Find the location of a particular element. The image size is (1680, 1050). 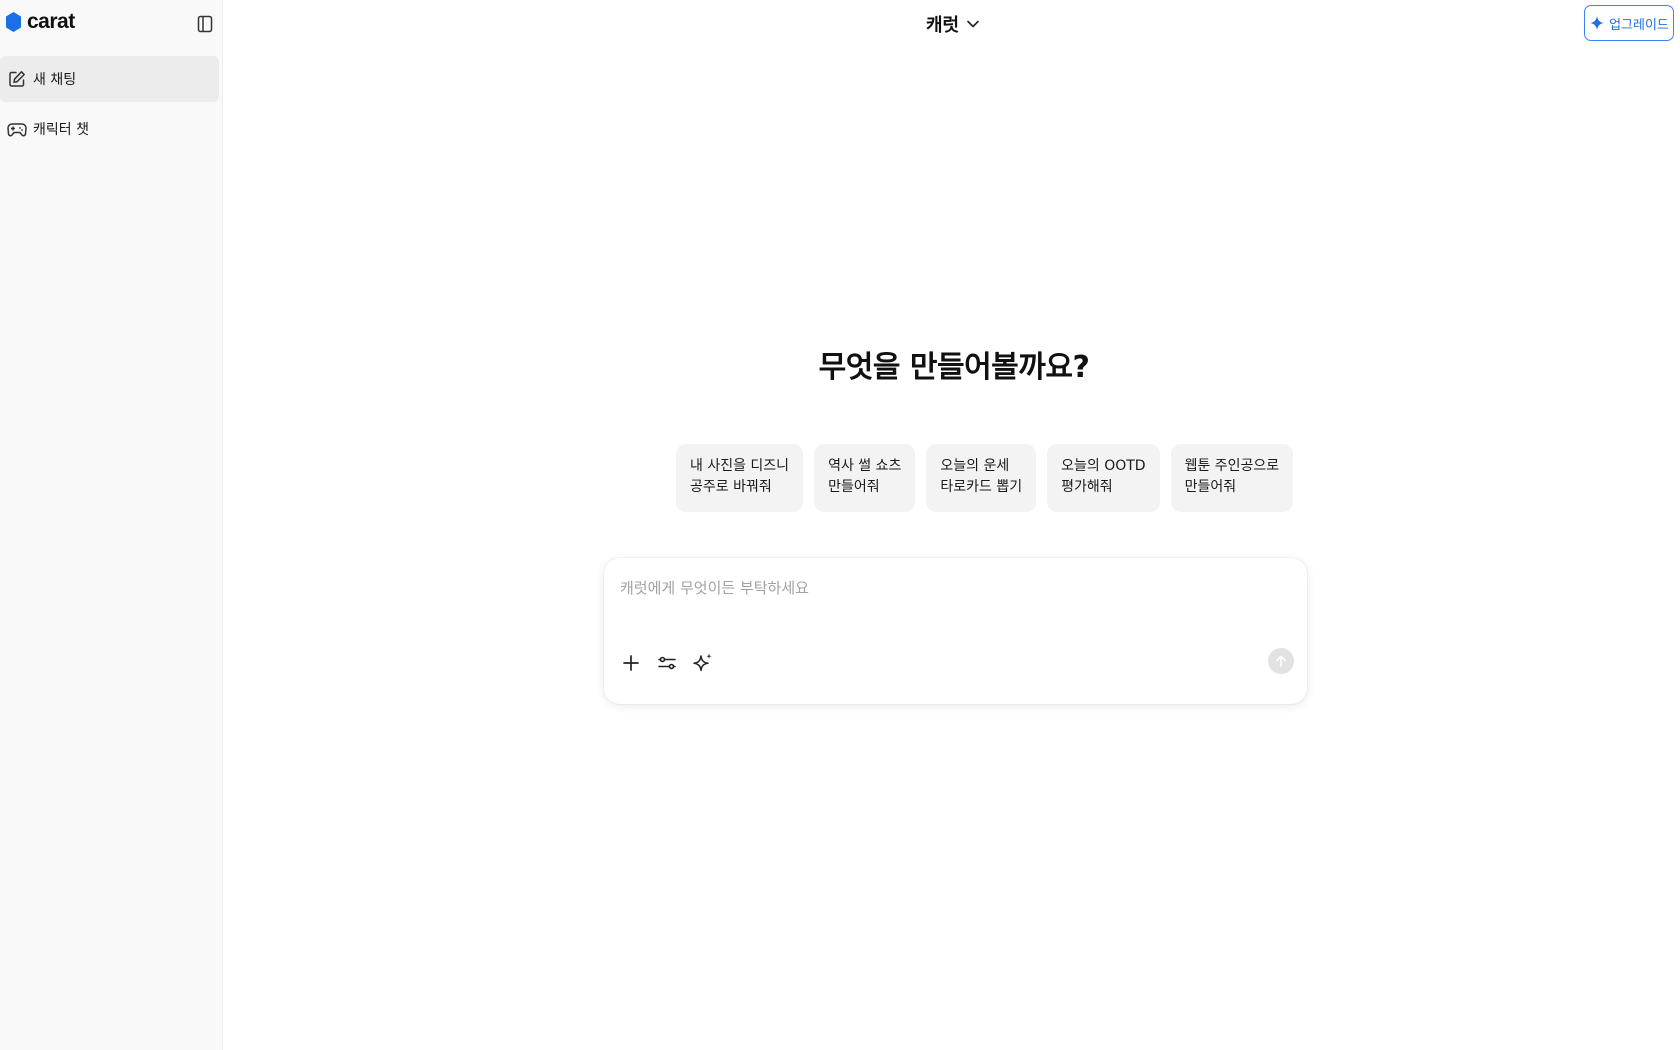

suggestion-chip-line2: 타로카드 뽑기 is located at coordinates (981, 487).